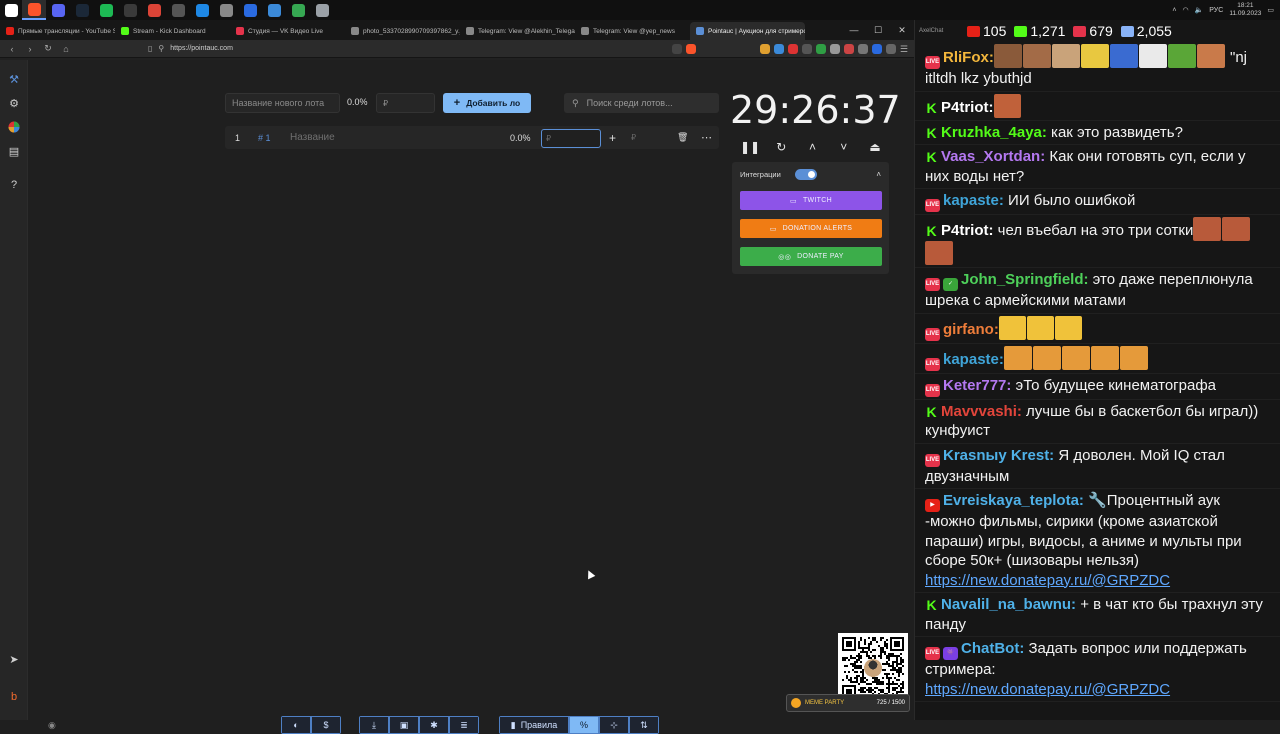  I want to click on media-app-icon, so click(202, 10).